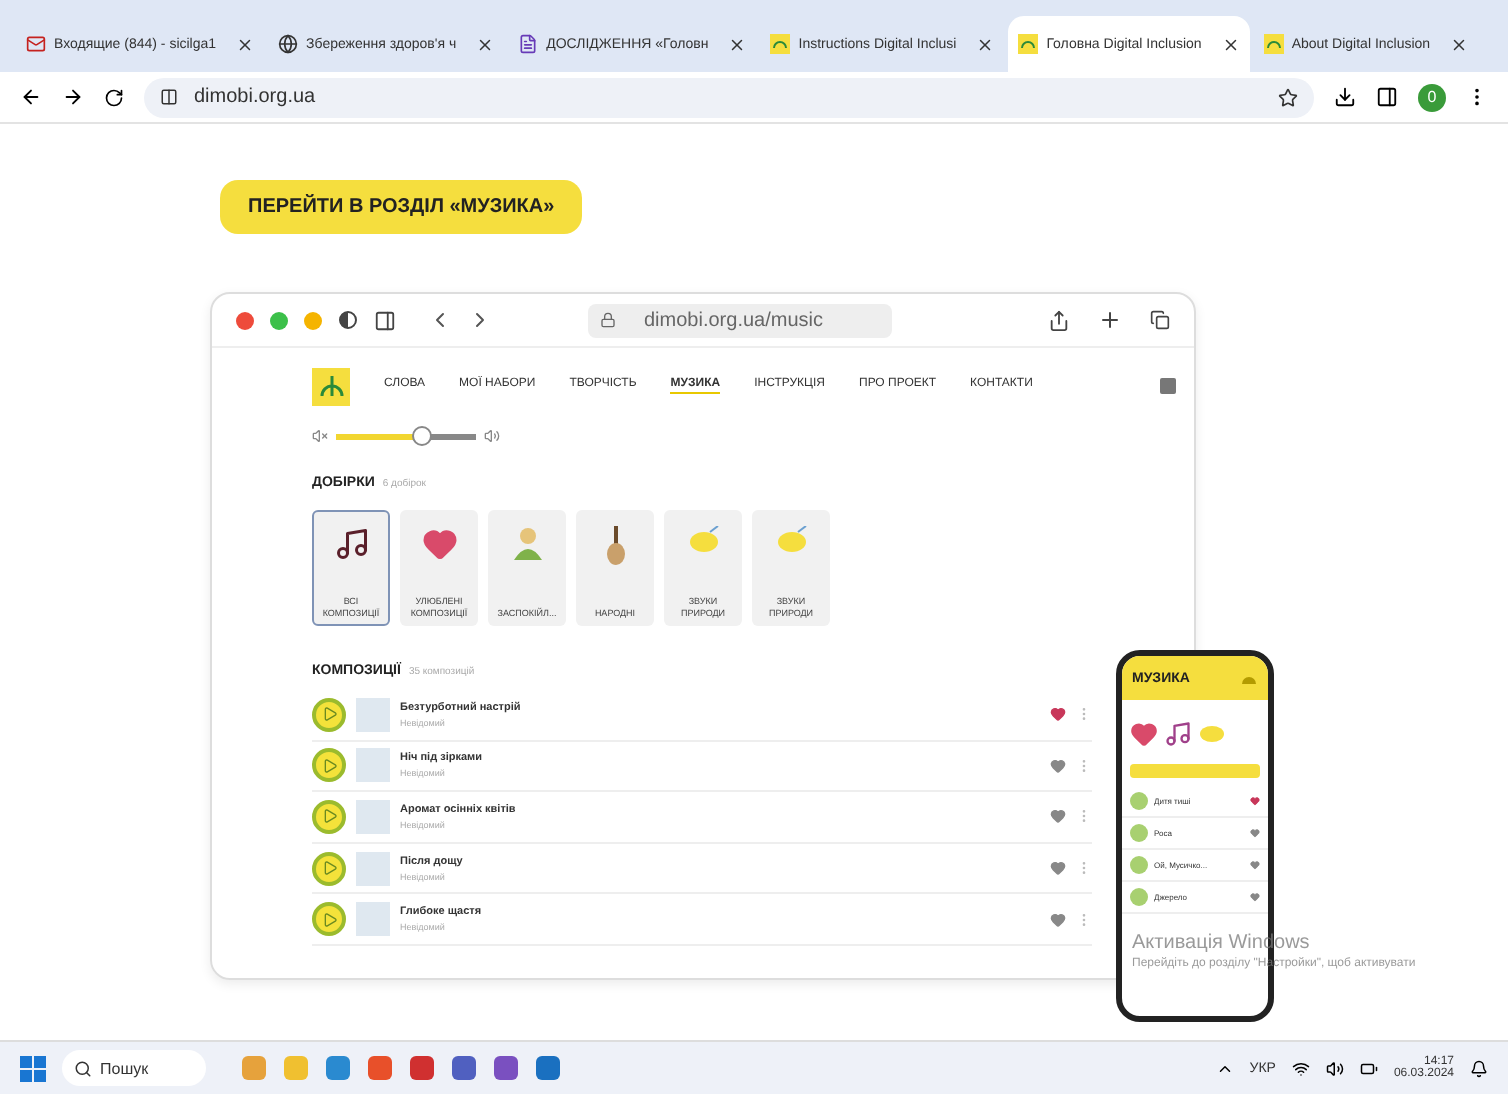 The image size is (1508, 1094). I want to click on side-panel-icon, so click(1387, 97).